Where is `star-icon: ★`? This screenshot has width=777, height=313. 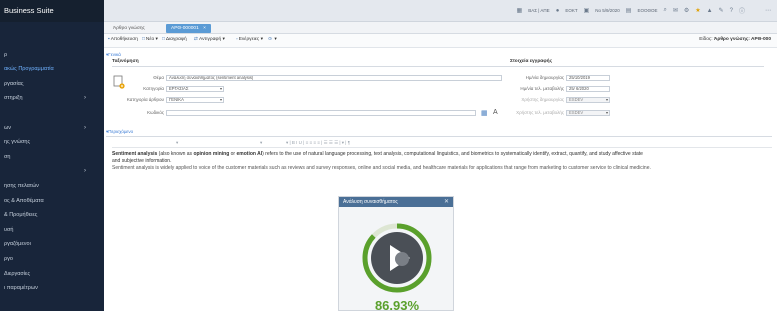
star-icon: ★ is located at coordinates (697, 10).